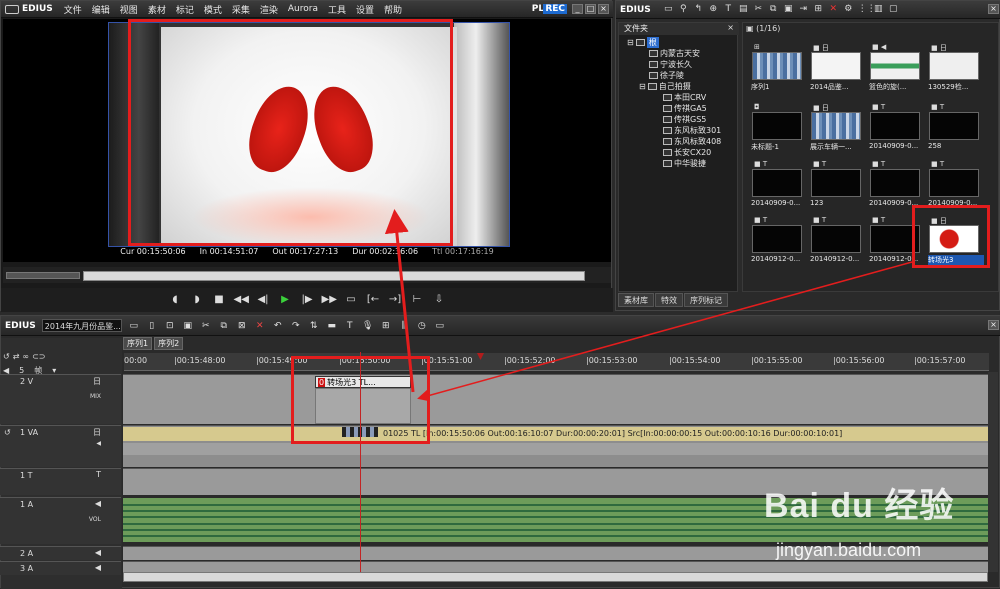 Image resolution: width=1000 pixels, height=589 pixels. What do you see at coordinates (859, 506) in the screenshot?
I see `watermark-logo: Bai du 经验` at bounding box center [859, 506].